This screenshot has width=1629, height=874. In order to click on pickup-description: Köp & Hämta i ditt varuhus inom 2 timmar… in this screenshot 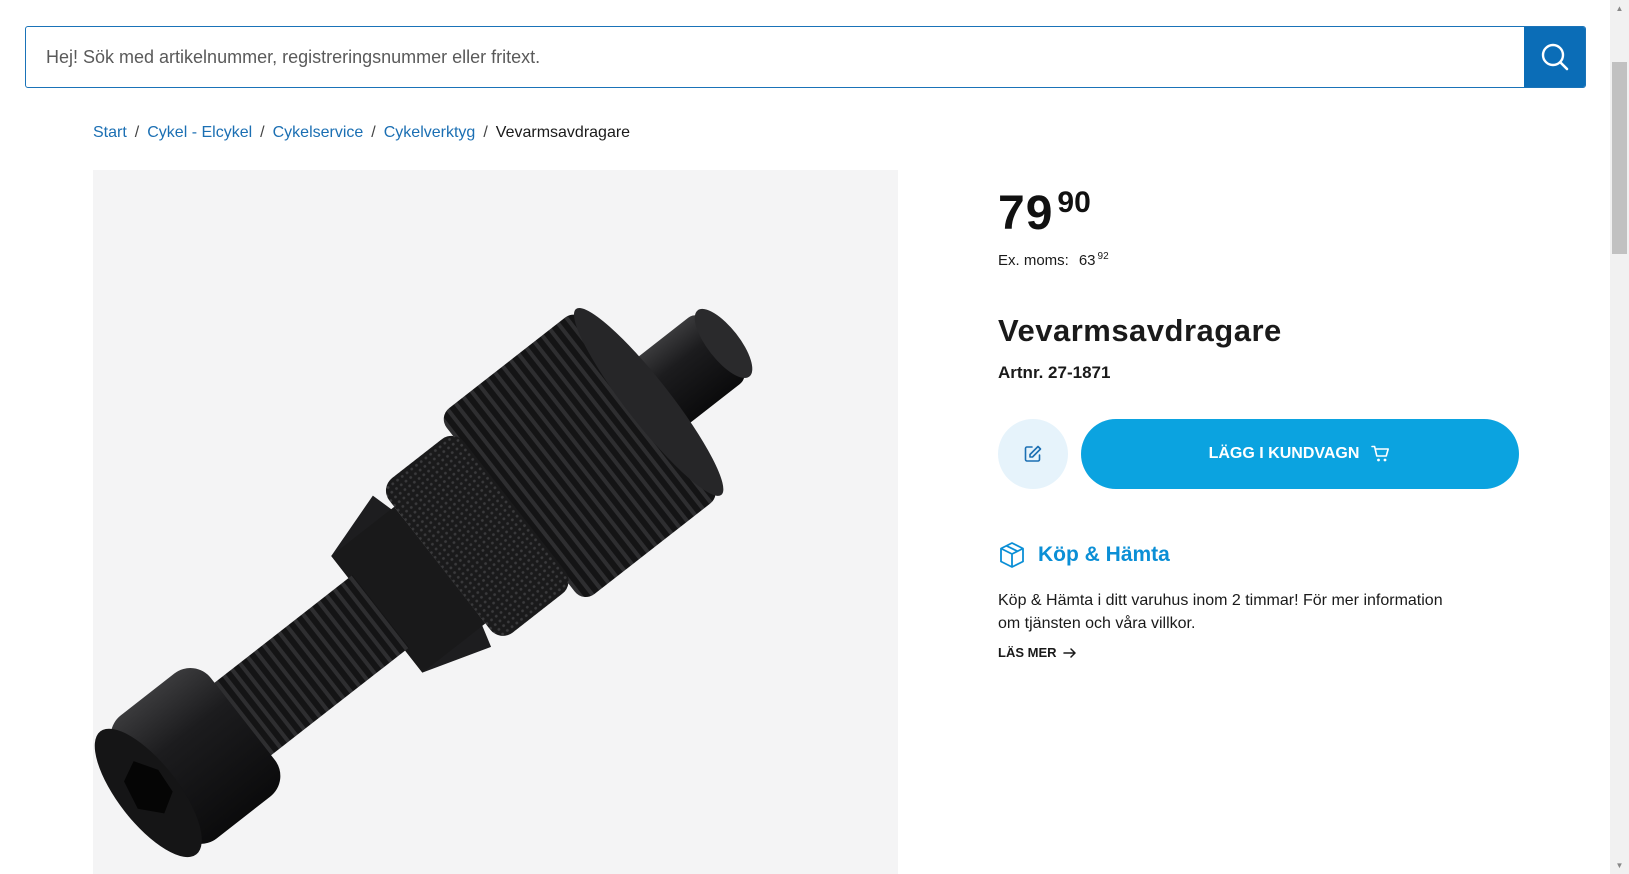, I will do `click(1220, 612)`.